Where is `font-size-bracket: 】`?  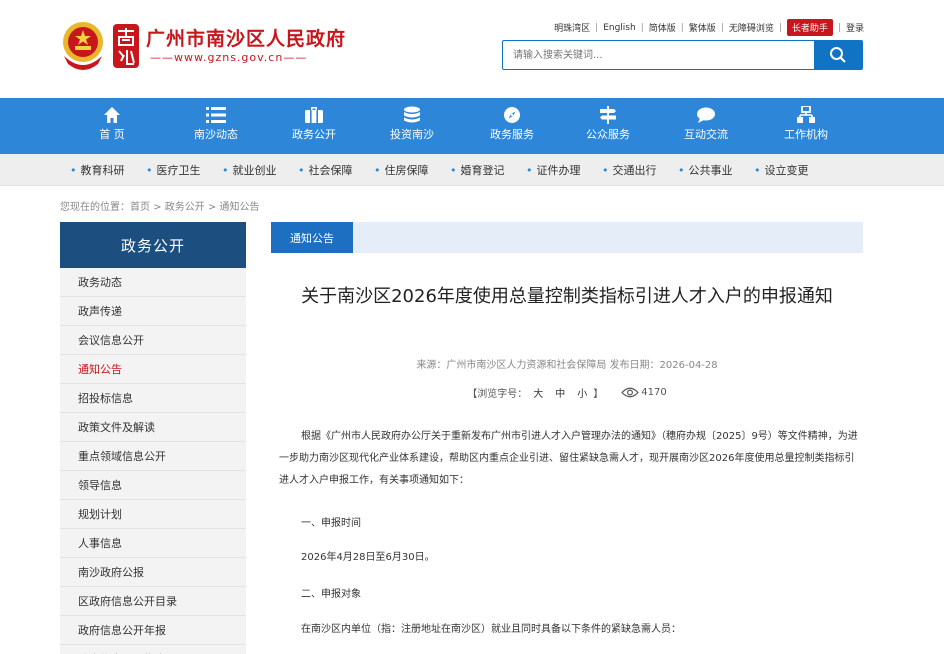 font-size-bracket: 】 is located at coordinates (598, 394).